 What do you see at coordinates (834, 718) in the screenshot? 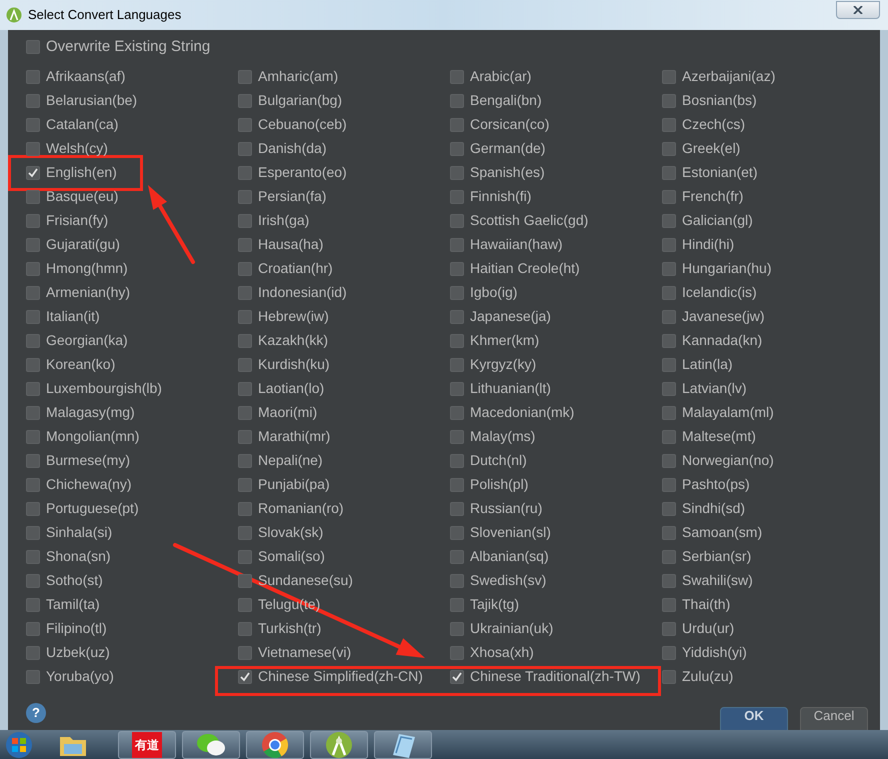
I see `cancel-button: Cancel` at bounding box center [834, 718].